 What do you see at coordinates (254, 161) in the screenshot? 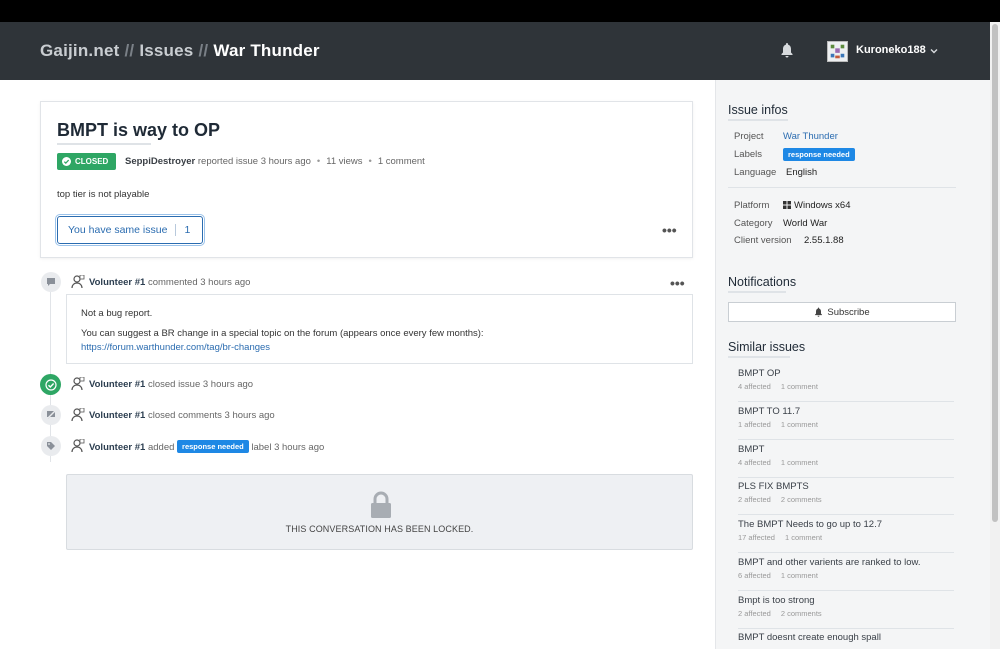
I see `reported-text: reported issue 3 hours ago` at bounding box center [254, 161].